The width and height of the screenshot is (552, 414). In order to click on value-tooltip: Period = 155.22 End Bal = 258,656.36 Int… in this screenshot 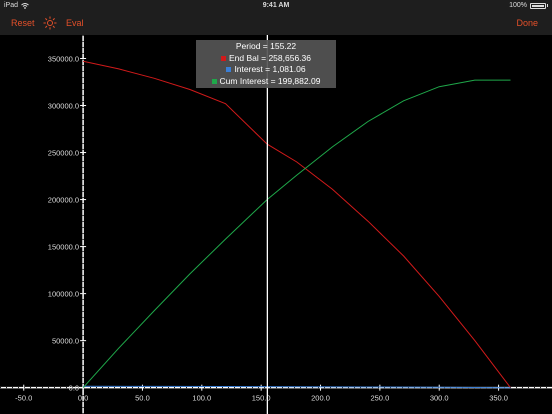, I will do `click(266, 64)`.